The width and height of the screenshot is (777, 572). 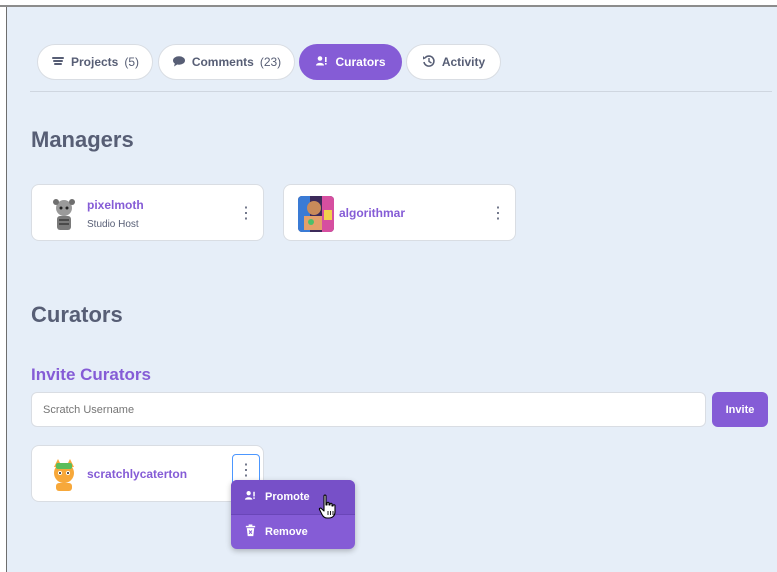 What do you see at coordinates (286, 532) in the screenshot?
I see `remove-label: Remove` at bounding box center [286, 532].